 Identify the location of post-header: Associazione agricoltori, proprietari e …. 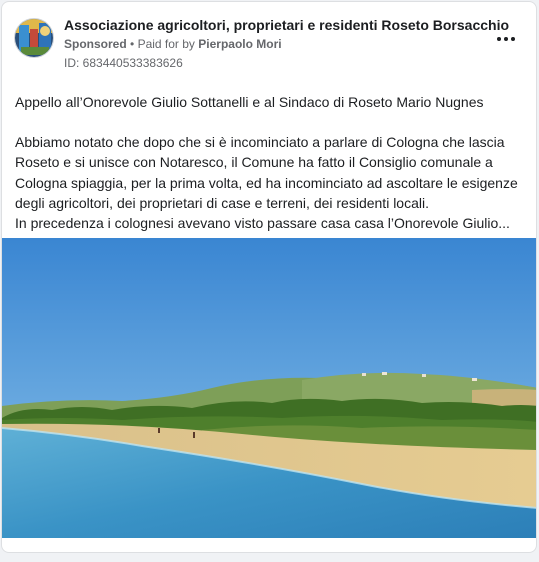
(269, 42).